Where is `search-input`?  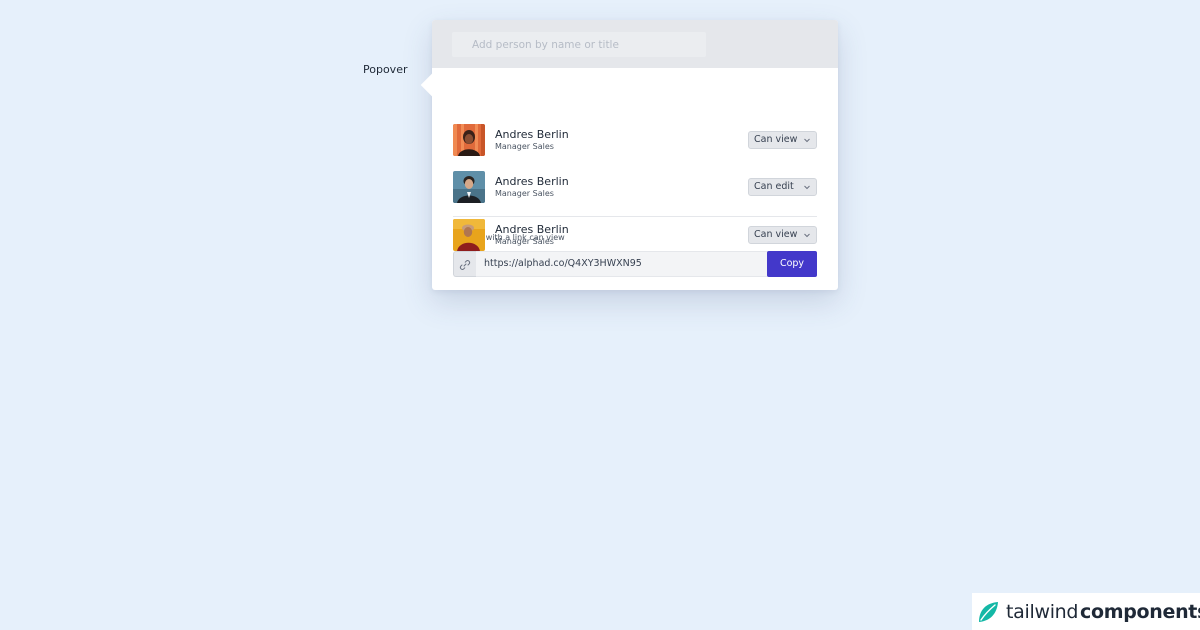 search-input is located at coordinates (579, 44).